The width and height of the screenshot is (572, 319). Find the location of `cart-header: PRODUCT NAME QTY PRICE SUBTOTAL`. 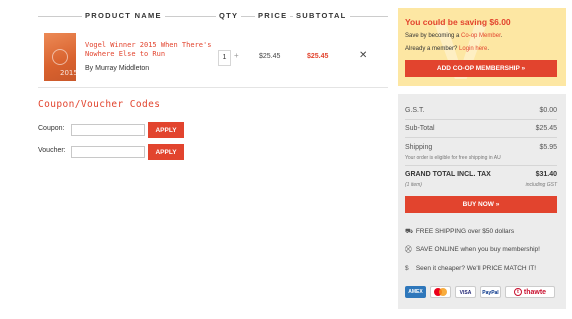

cart-header: PRODUCT NAME QTY PRICE SUBTOTAL is located at coordinates (213, 16).